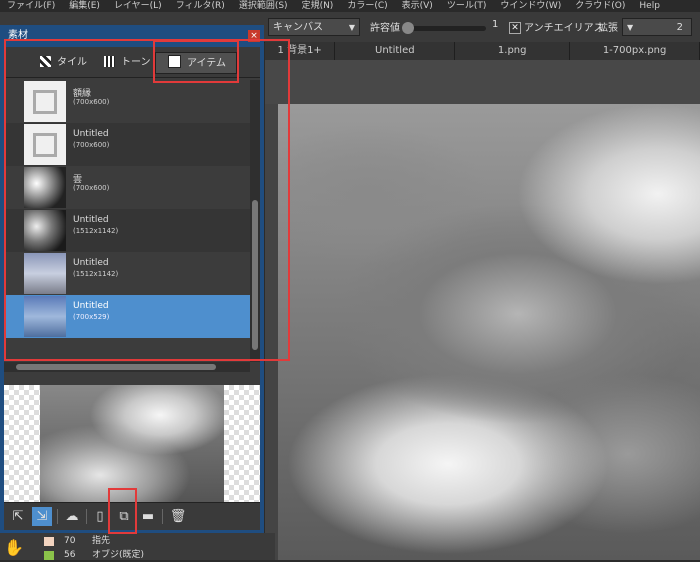  I want to click on hand-tool-icon: ✋, so click(14, 548).